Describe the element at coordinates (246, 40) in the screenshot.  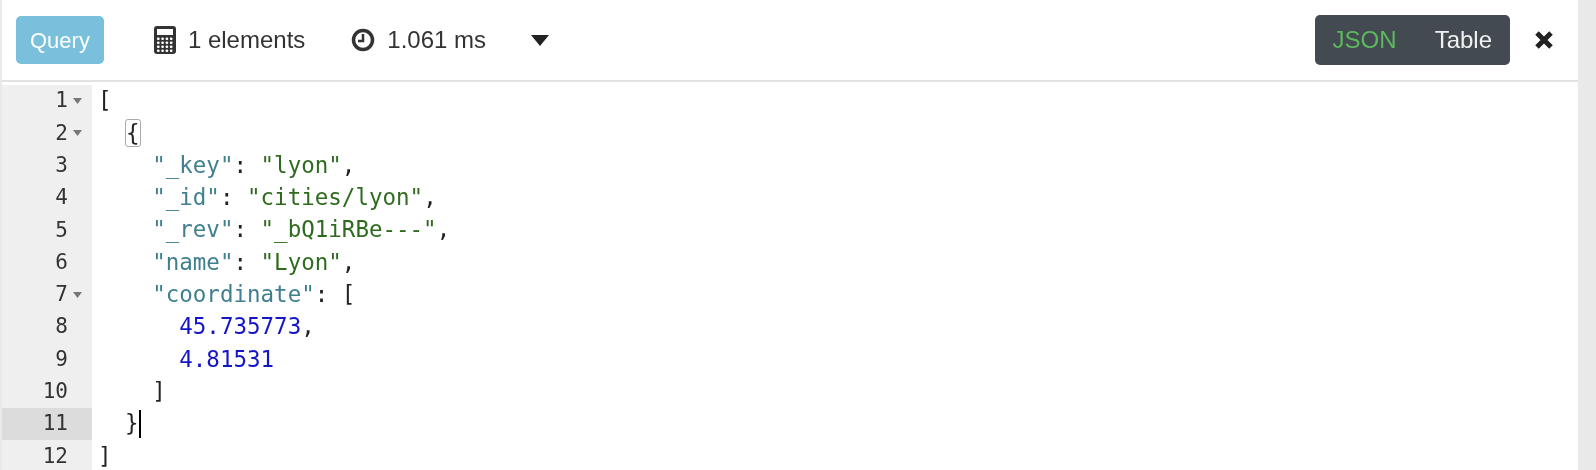
I see `result-count: 1 elements` at that location.